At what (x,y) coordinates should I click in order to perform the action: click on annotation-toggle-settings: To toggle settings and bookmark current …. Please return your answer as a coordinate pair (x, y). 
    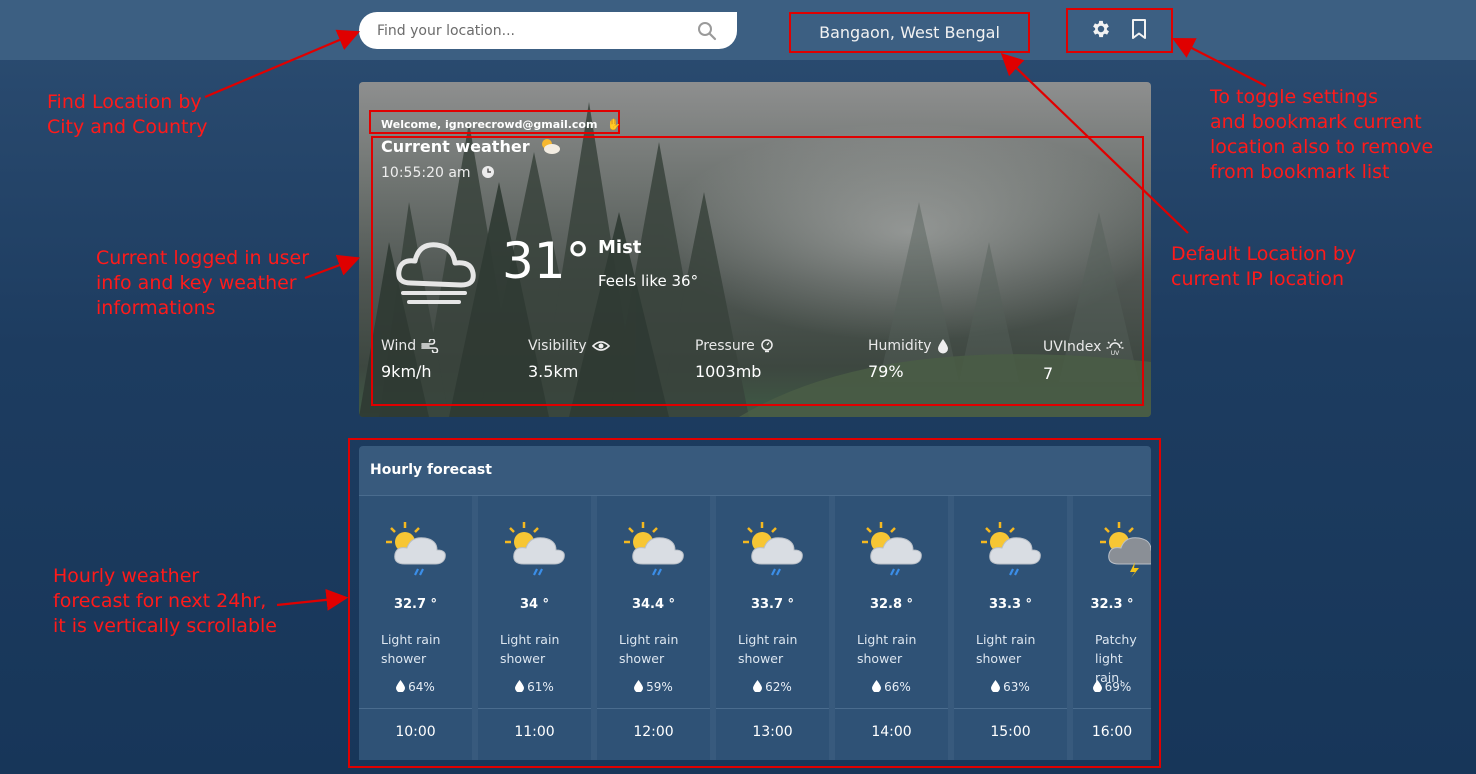
    Looking at the image, I should click on (1322, 134).